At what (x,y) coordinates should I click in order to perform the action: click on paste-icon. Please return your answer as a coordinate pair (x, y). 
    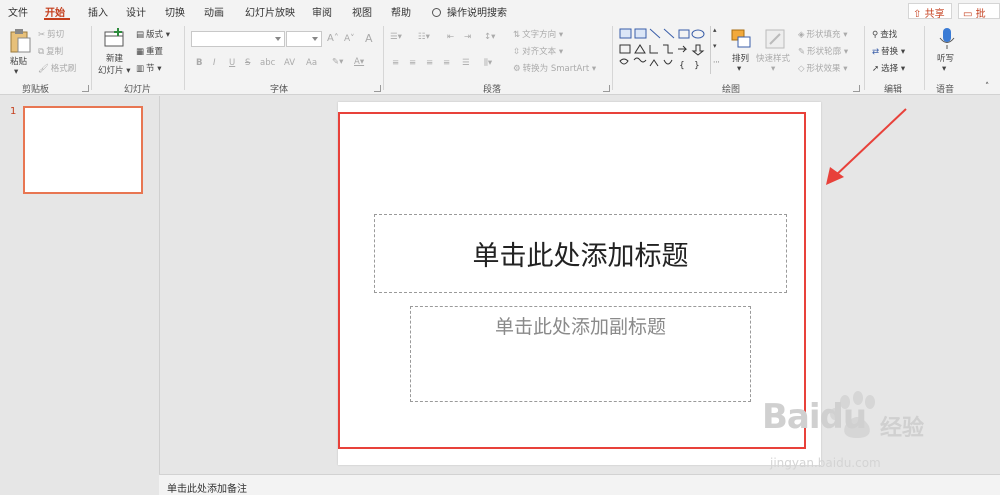
    Looking at the image, I should click on (20, 42).